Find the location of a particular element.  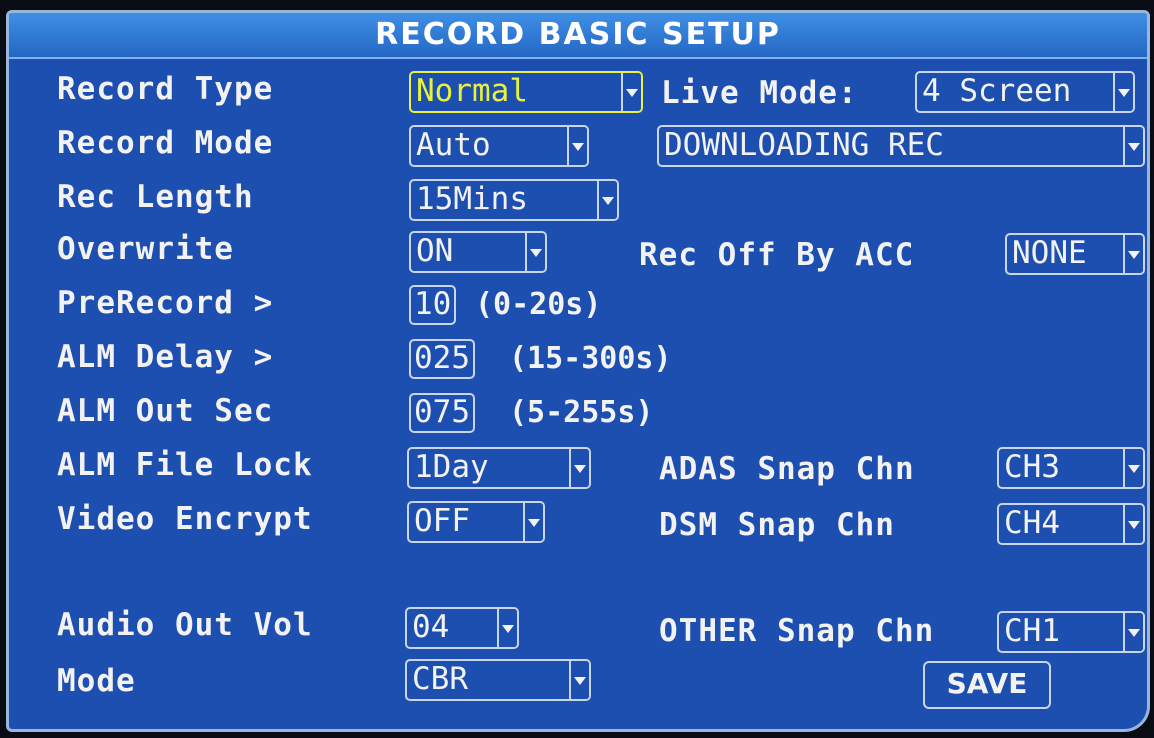

save-button: SAVE is located at coordinates (987, 685).